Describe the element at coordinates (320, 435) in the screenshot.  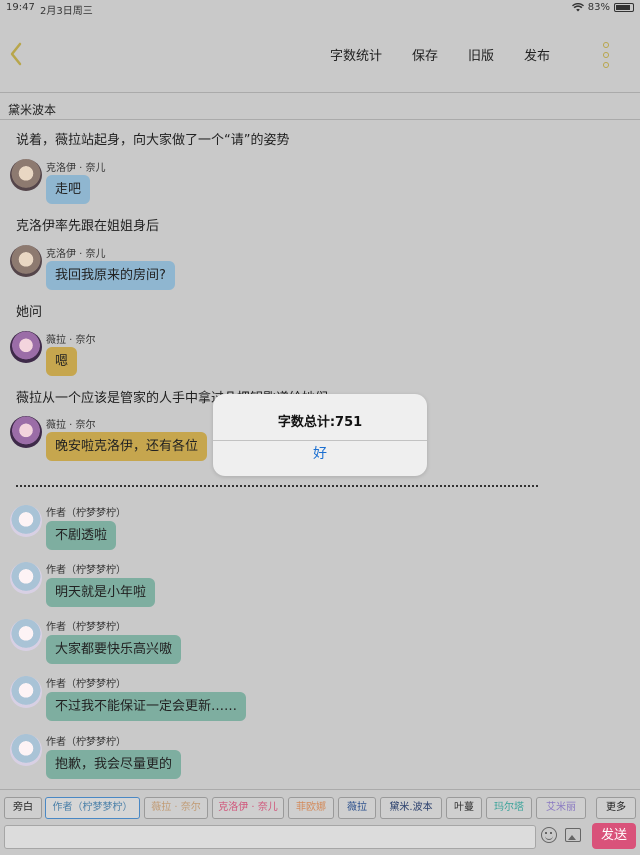
I see `word-count-alert: 字数总计:751 好` at that location.